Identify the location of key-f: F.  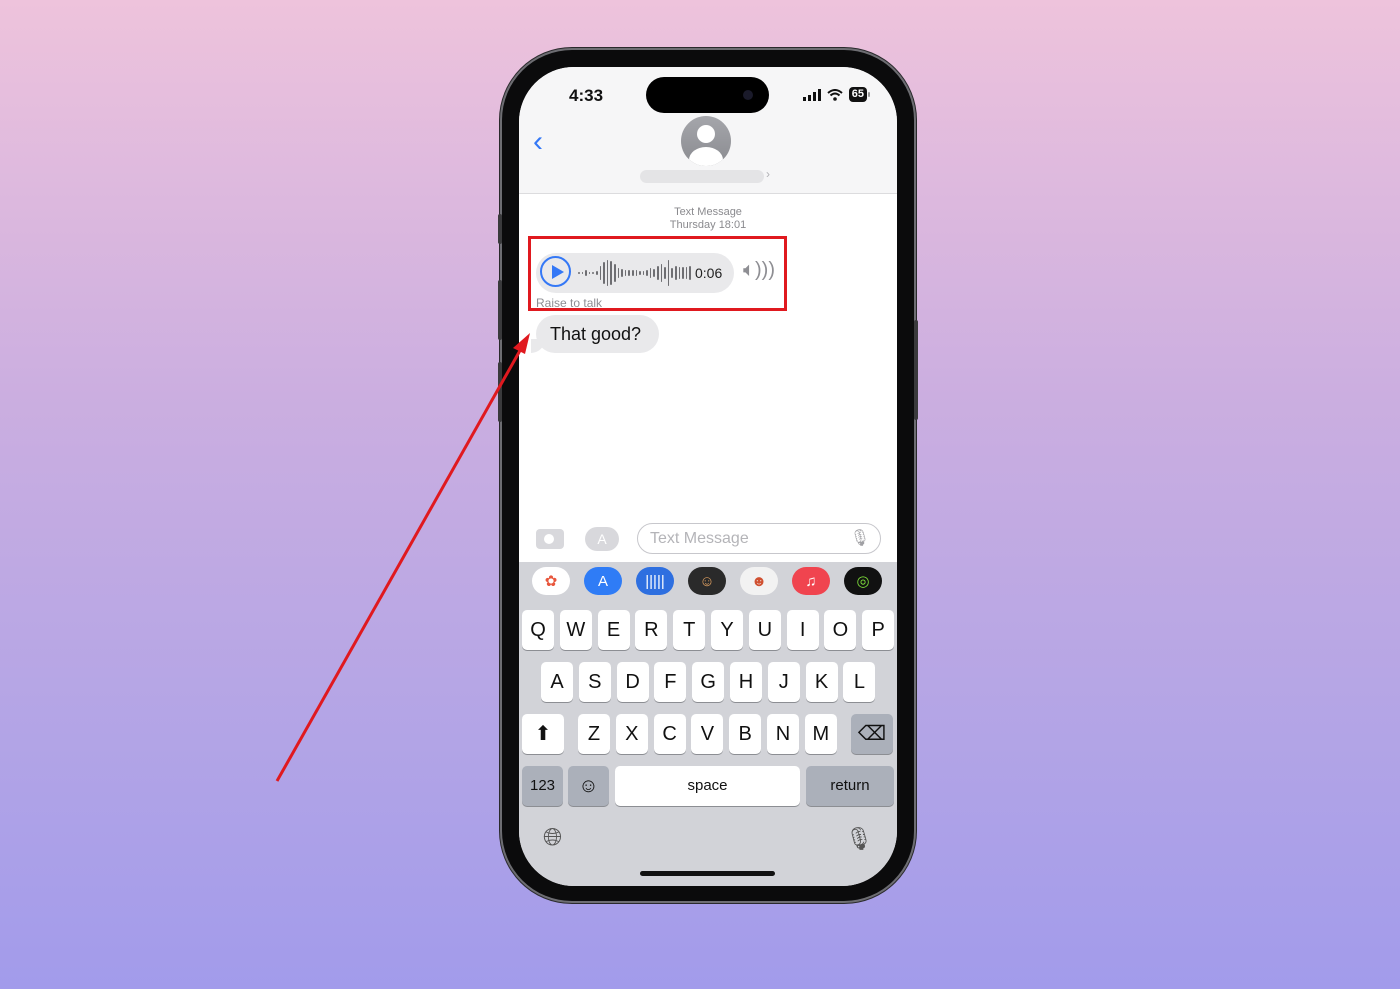
(670, 682).